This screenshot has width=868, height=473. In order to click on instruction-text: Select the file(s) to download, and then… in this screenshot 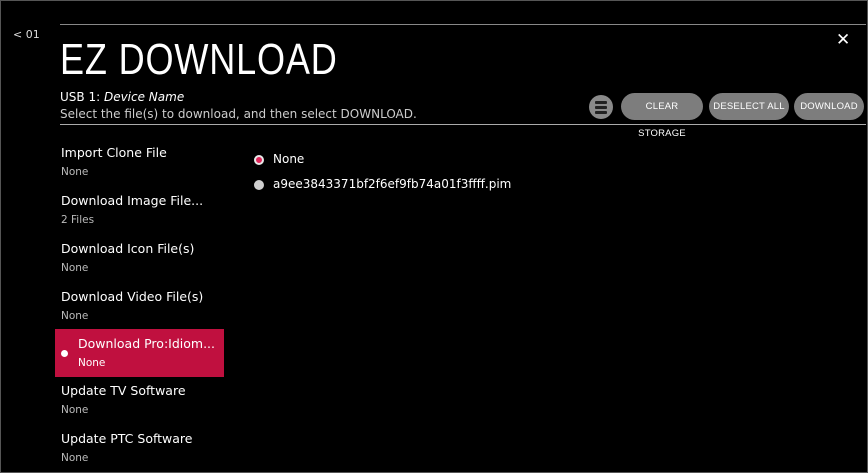, I will do `click(238, 114)`.